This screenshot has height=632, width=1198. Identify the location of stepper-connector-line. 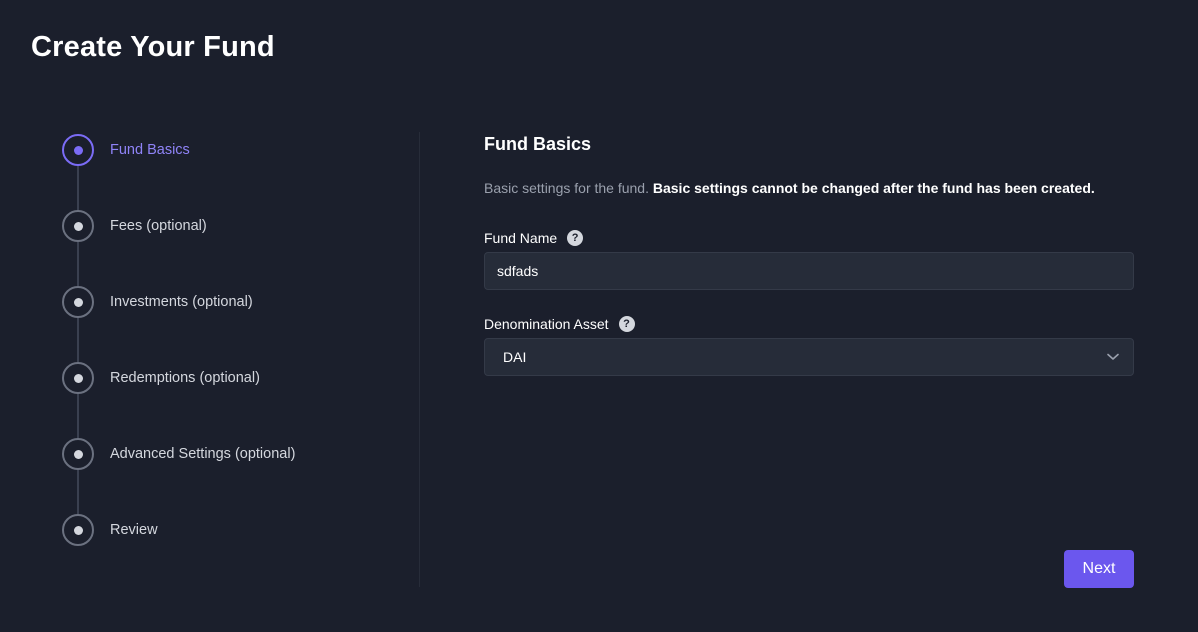
(78, 340).